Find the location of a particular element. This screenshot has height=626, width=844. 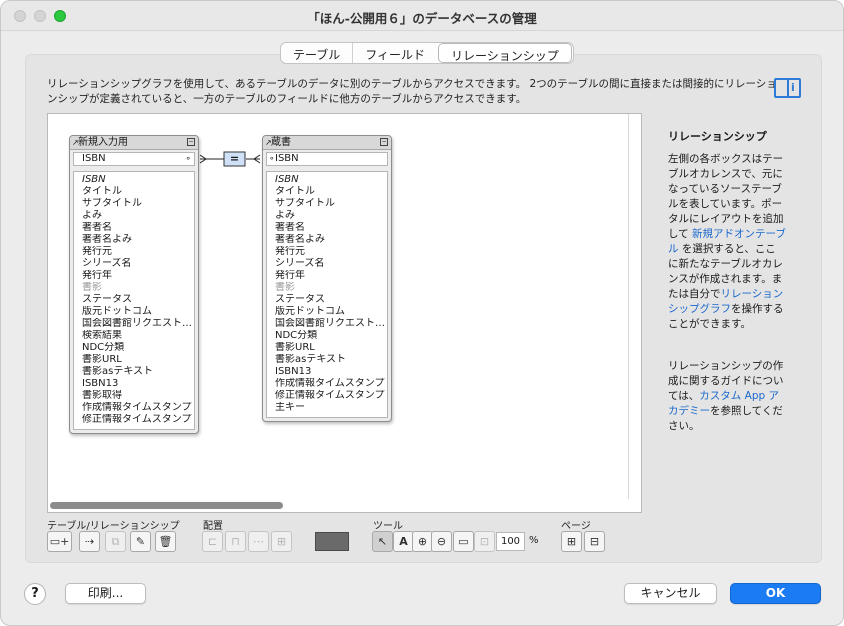

table-header: ↗ 新規入力用 − is located at coordinates (134, 143).